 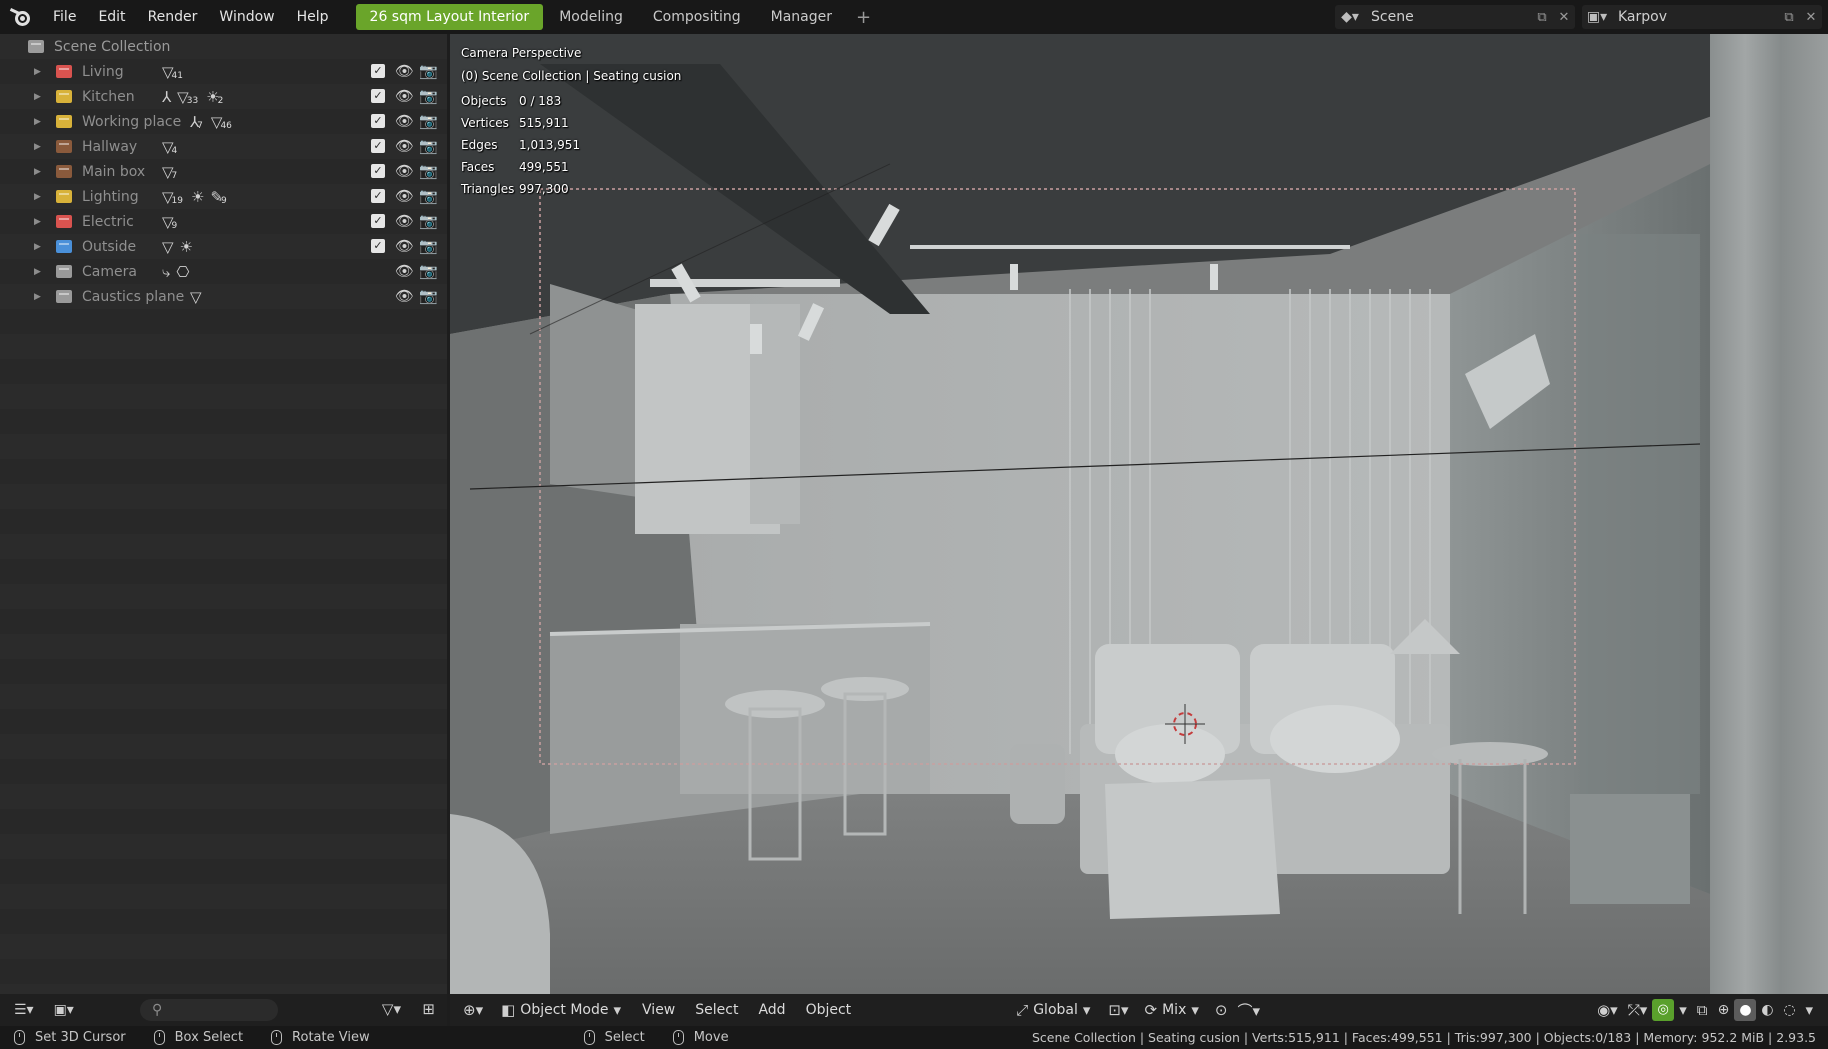 What do you see at coordinates (223, 221) in the screenshot?
I see `outliner-collection-row: ▶ Electric ▽ 9 ✓ 👁 📷` at bounding box center [223, 221].